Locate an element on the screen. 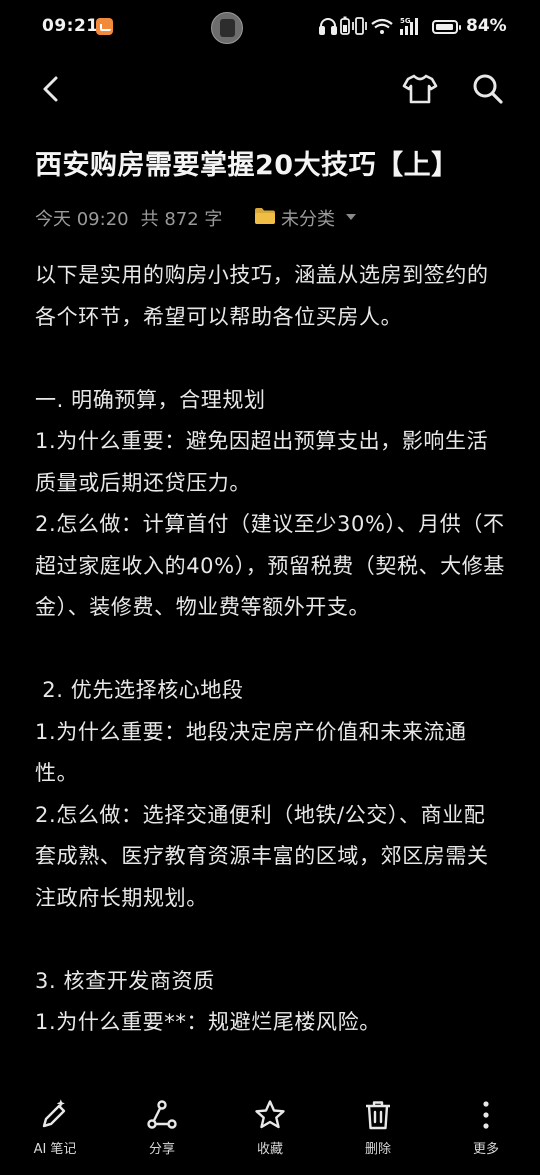 The image size is (540, 1175). avatar is located at coordinates (227, 28).